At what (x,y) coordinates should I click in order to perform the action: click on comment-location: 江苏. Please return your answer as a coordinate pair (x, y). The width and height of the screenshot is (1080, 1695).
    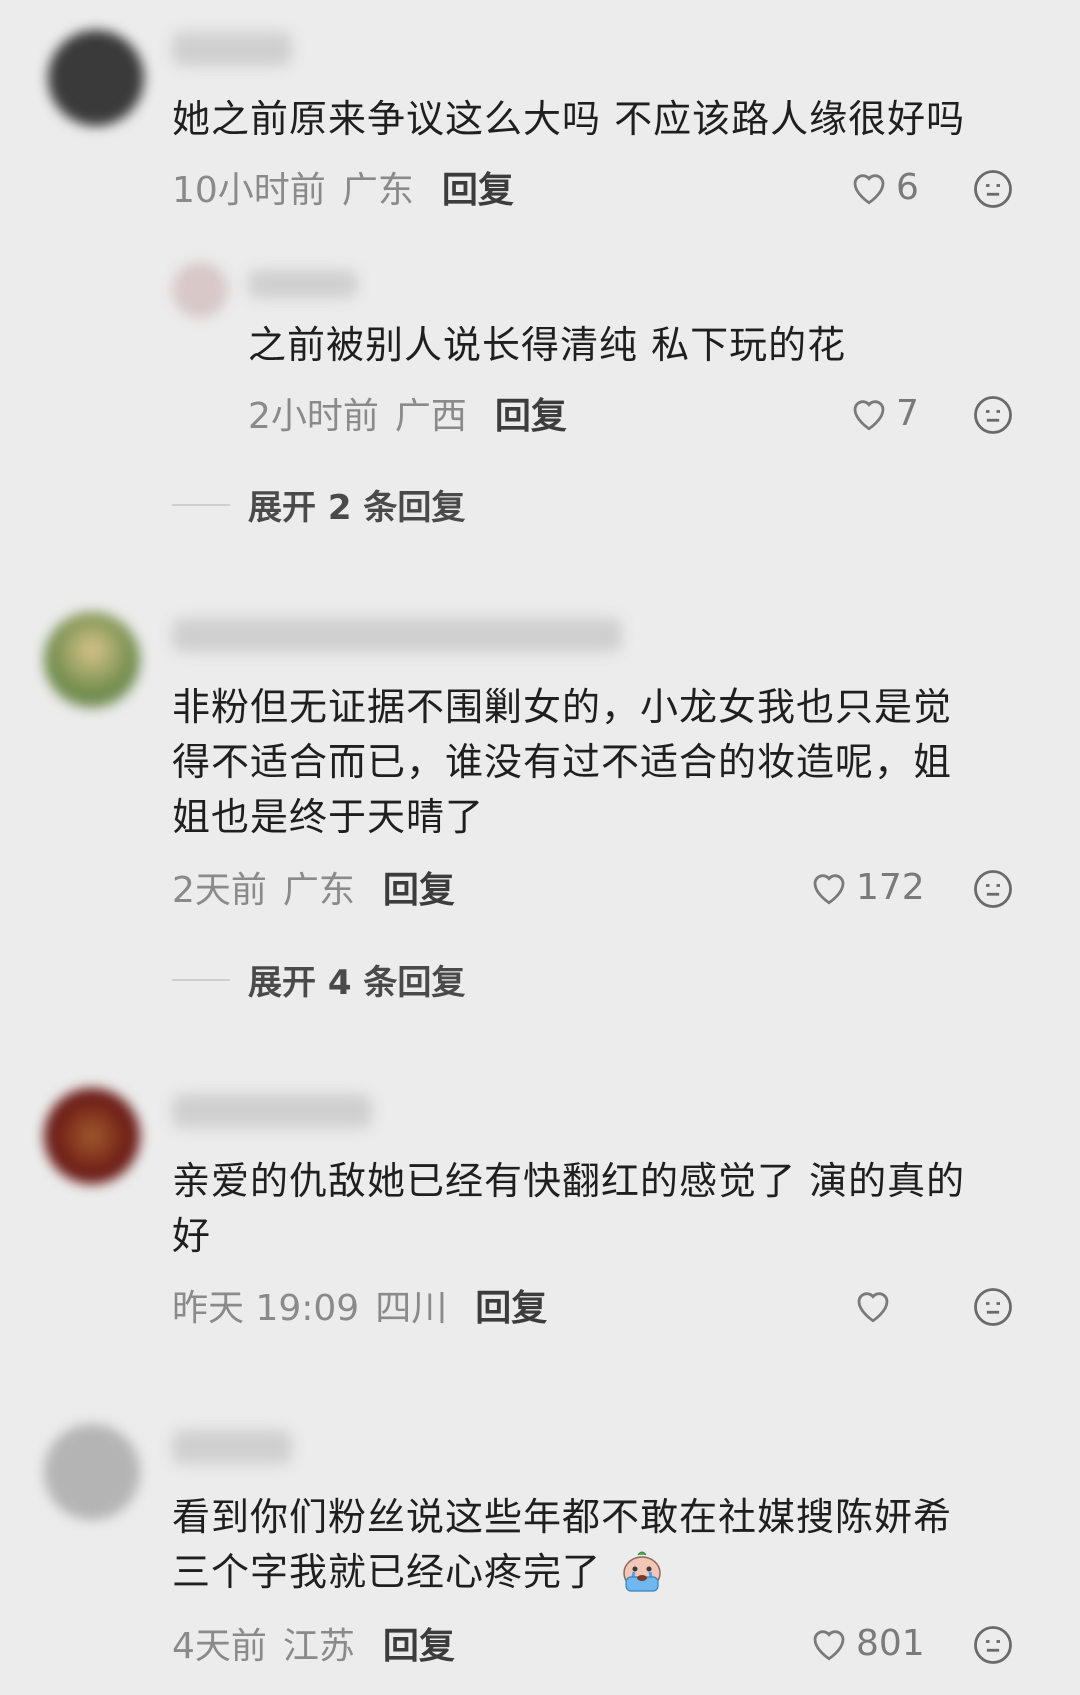
    Looking at the image, I should click on (318, 1646).